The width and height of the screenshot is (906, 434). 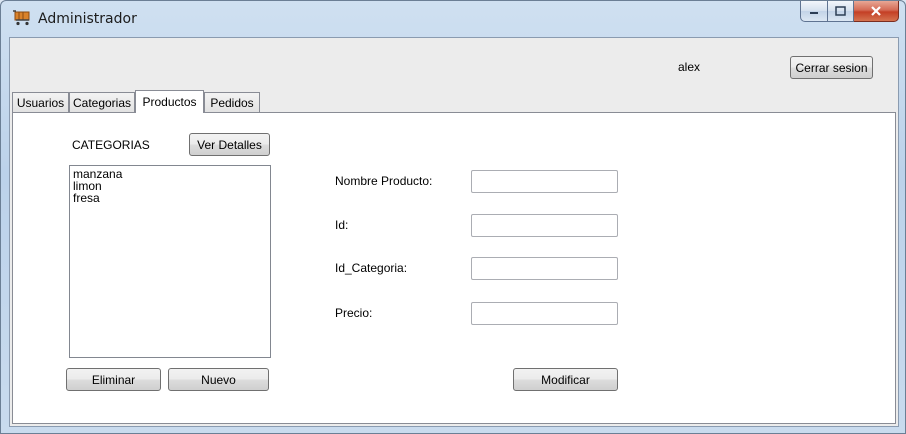 What do you see at coordinates (170, 174) in the screenshot?
I see `list-item: manzana` at bounding box center [170, 174].